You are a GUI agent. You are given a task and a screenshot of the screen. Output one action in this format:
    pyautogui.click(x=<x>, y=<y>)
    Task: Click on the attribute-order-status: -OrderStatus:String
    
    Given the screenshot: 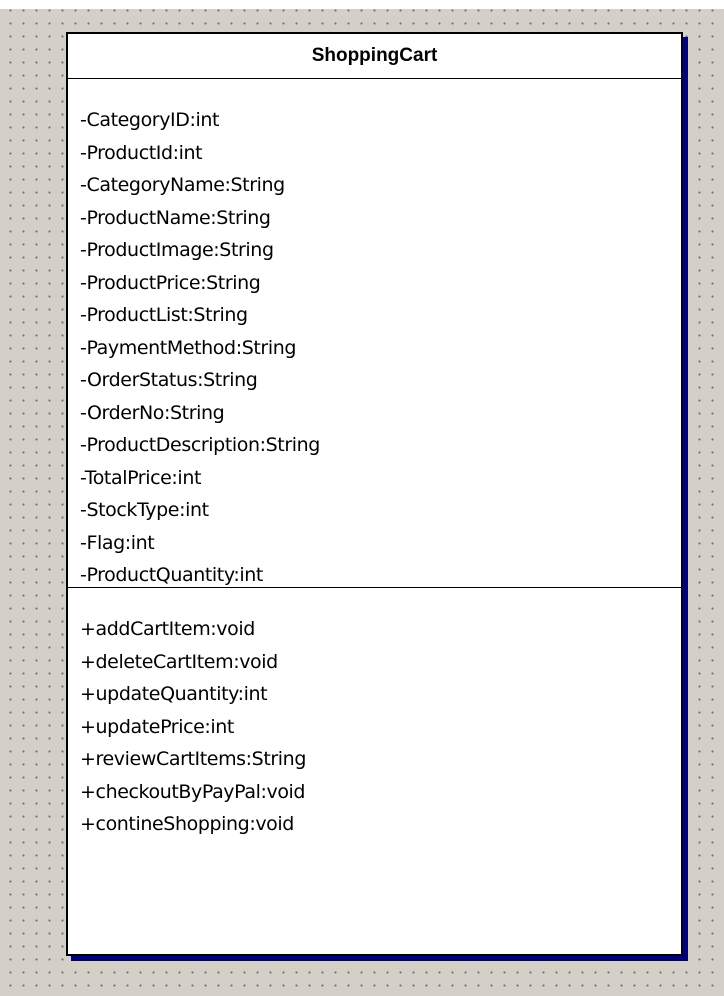 What is the action you would take?
    pyautogui.click(x=380, y=380)
    